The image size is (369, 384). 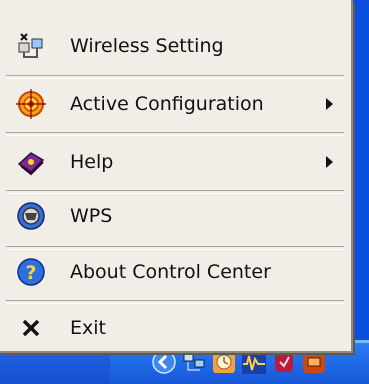 I want to click on question-icon: ?, so click(x=31, y=272).